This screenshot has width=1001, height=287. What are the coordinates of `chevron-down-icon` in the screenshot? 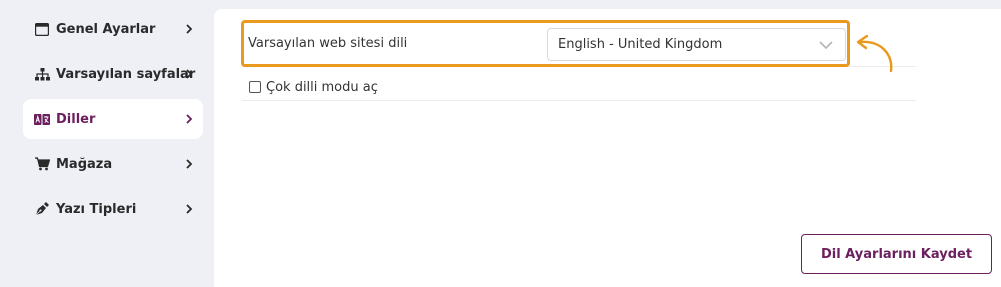 It's located at (826, 45).